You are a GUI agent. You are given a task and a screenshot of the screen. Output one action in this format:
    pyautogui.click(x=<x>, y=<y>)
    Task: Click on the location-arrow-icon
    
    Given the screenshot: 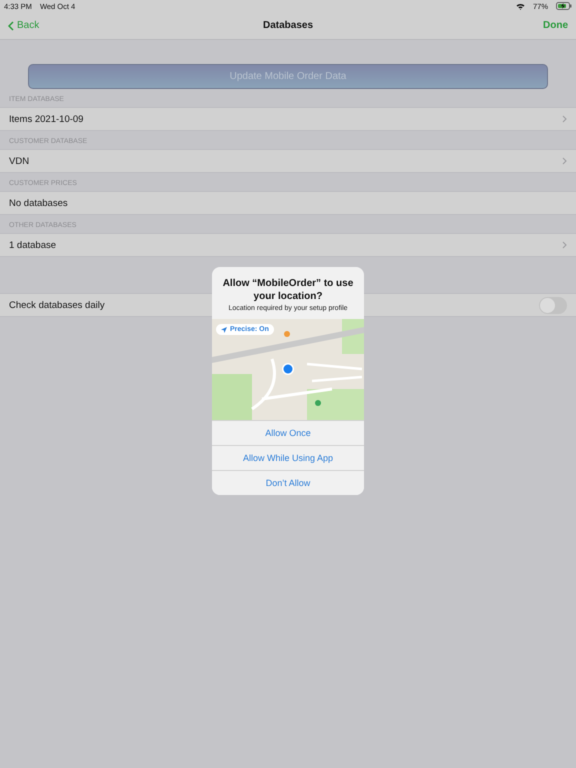 What is the action you would take?
    pyautogui.click(x=224, y=329)
    